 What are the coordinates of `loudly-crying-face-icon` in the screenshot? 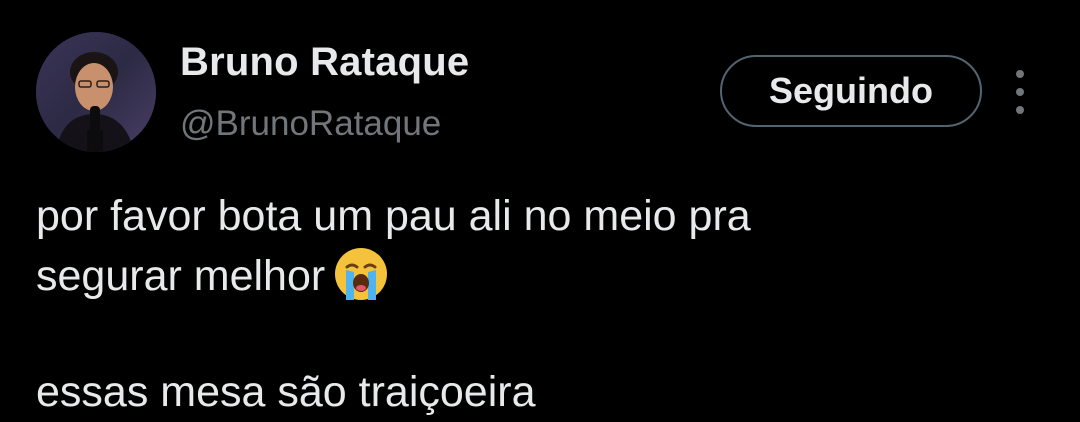 It's located at (361, 274).